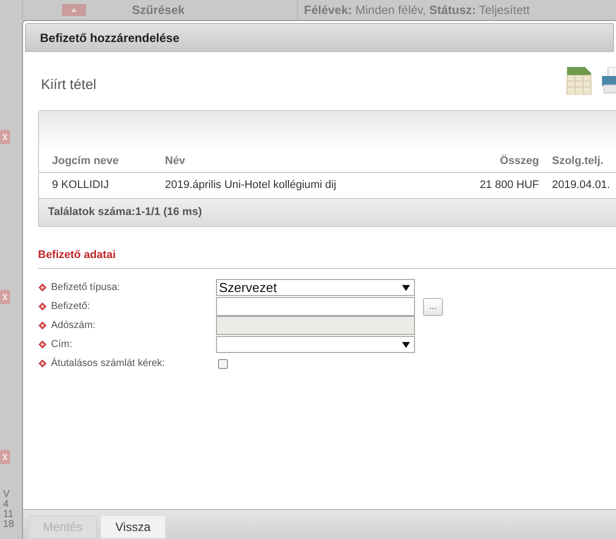  Describe the element at coordinates (159, 10) in the screenshot. I see `filter-label: Szűrések` at that location.